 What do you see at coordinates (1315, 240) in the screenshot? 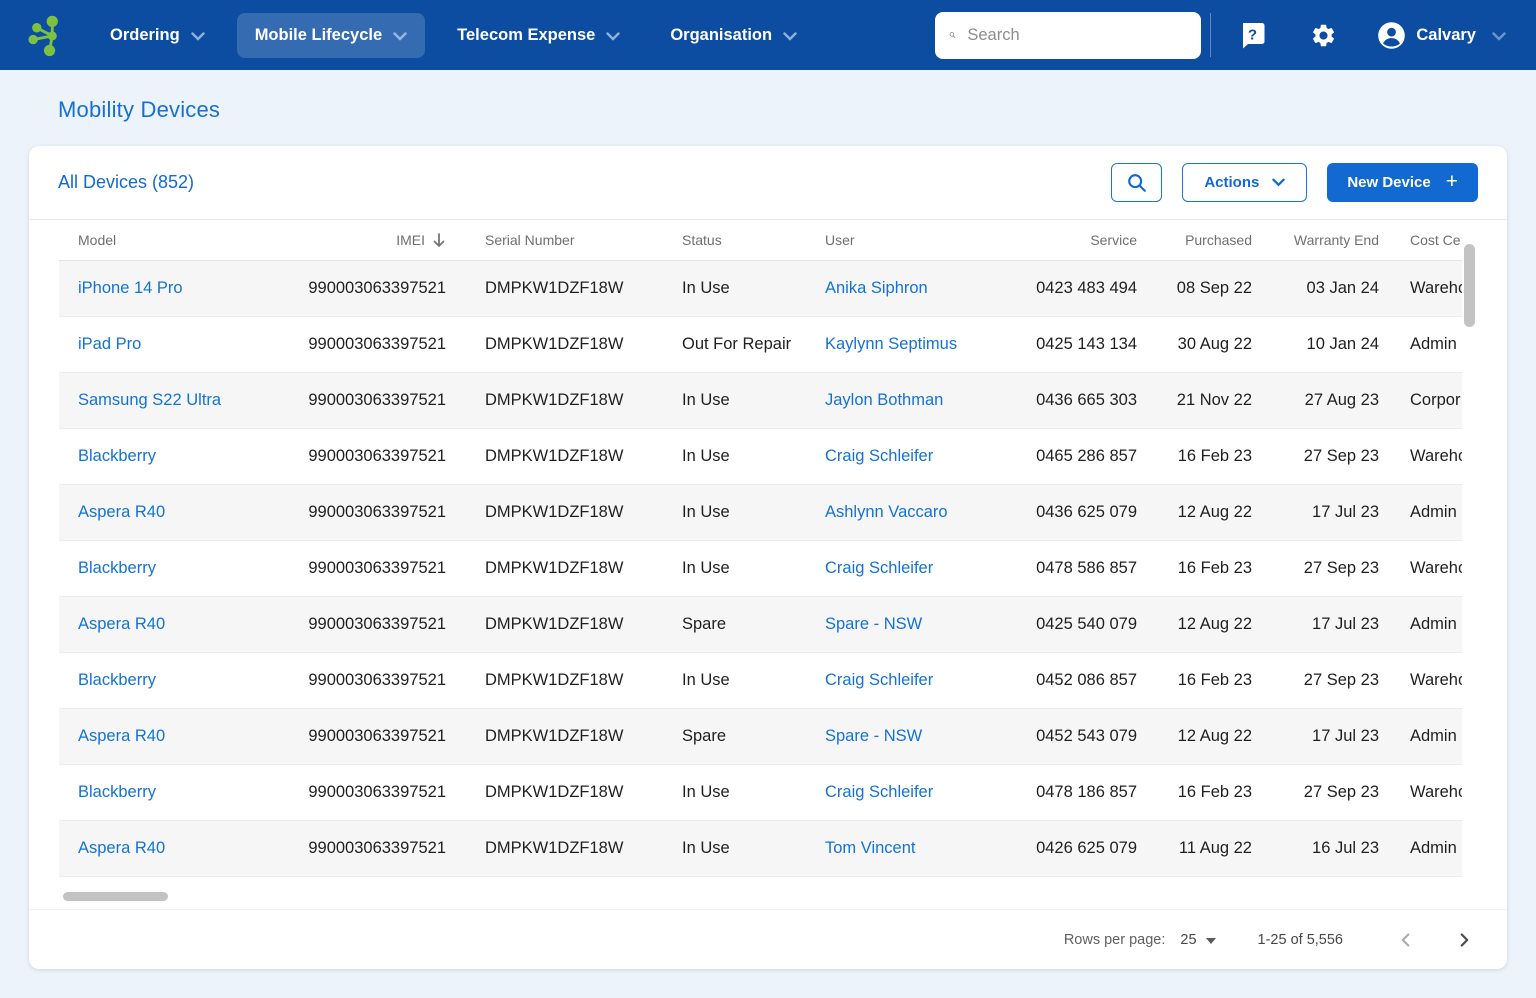
I see `column-header-warranty-end: Warranty End` at bounding box center [1315, 240].